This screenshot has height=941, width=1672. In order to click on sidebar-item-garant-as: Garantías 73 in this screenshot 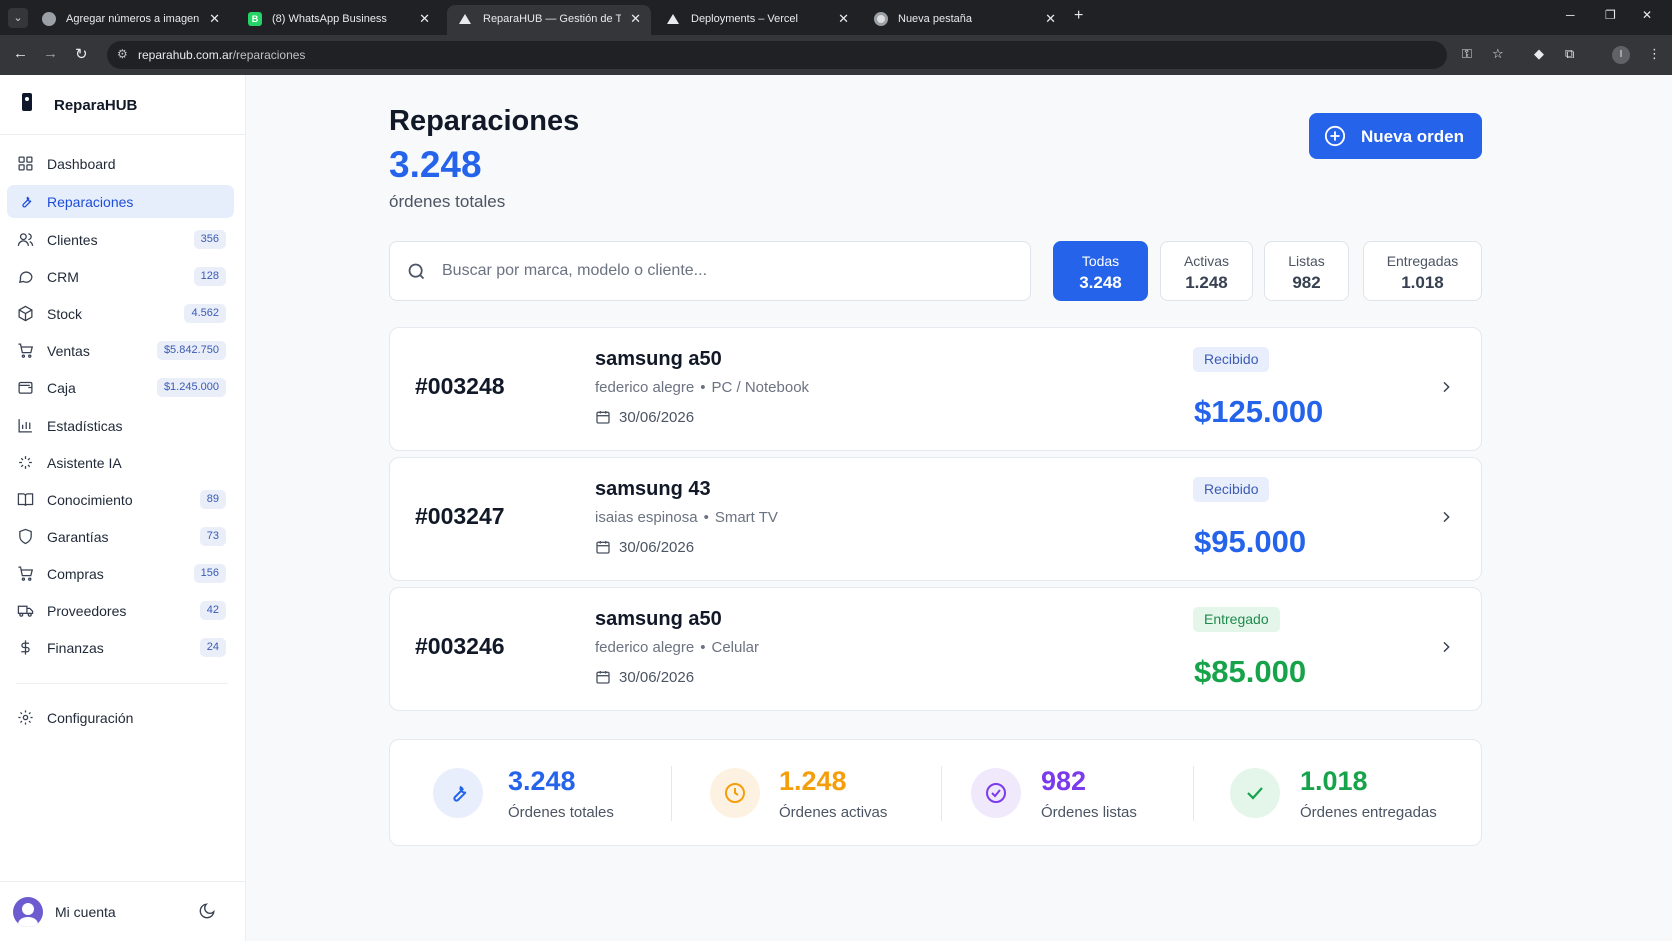, I will do `click(120, 536)`.